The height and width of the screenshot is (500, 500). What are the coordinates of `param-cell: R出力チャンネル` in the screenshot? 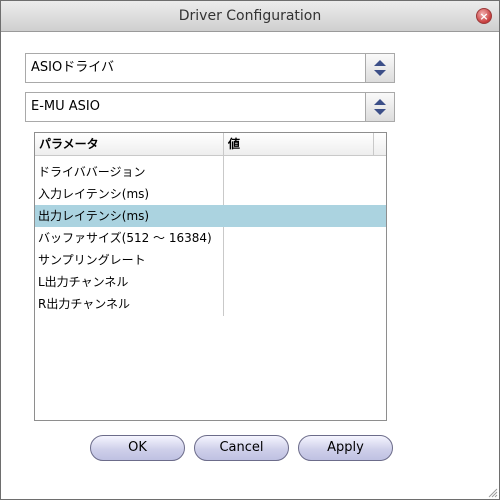 It's located at (84, 304).